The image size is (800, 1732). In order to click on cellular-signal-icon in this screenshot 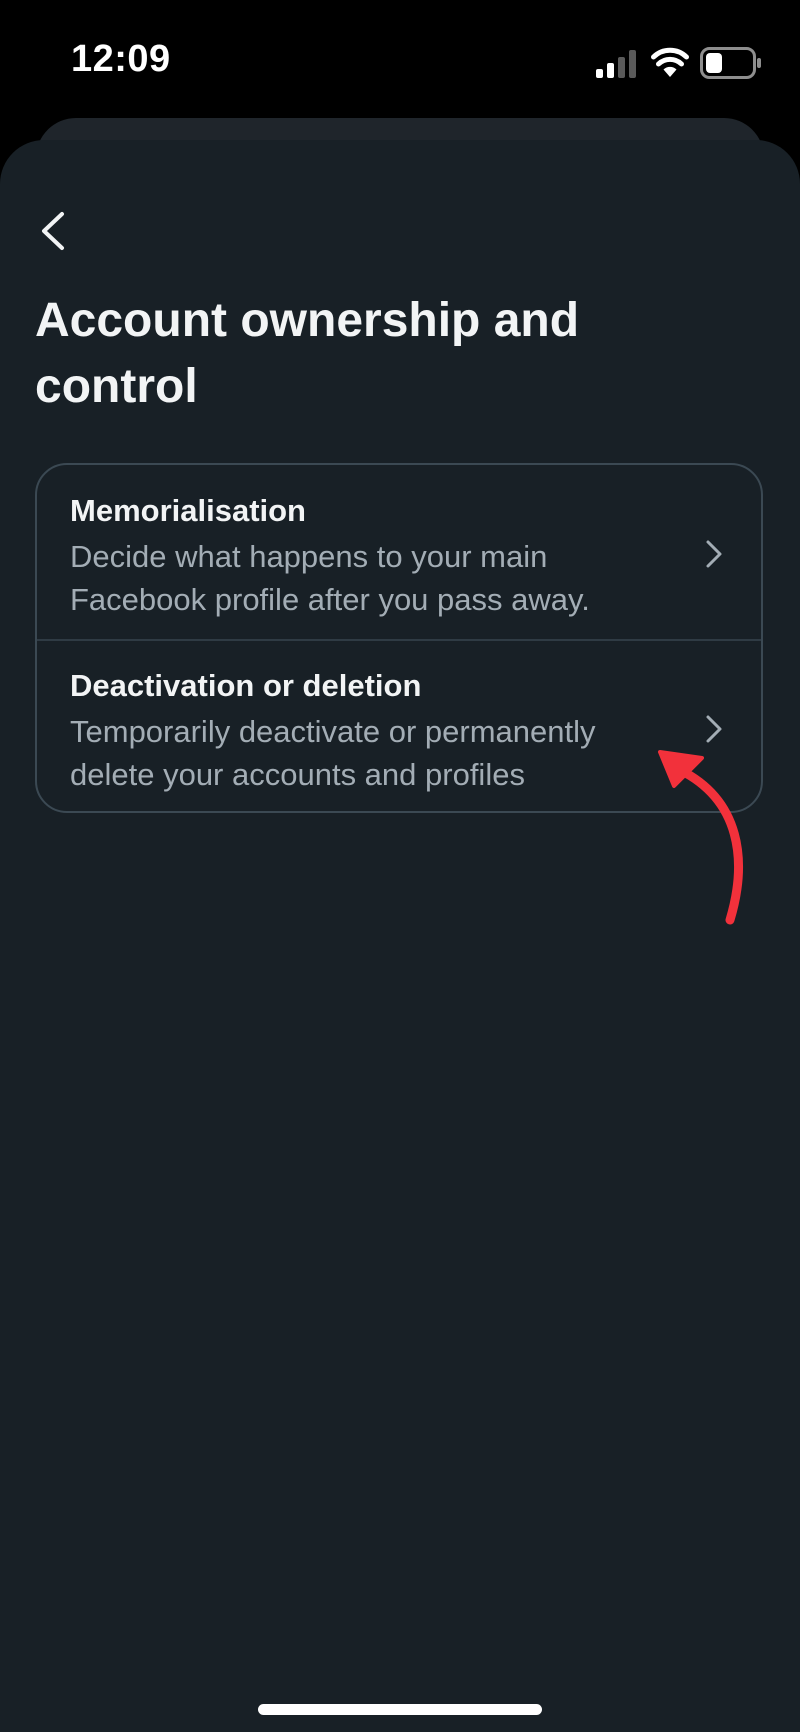, I will do `click(616, 64)`.